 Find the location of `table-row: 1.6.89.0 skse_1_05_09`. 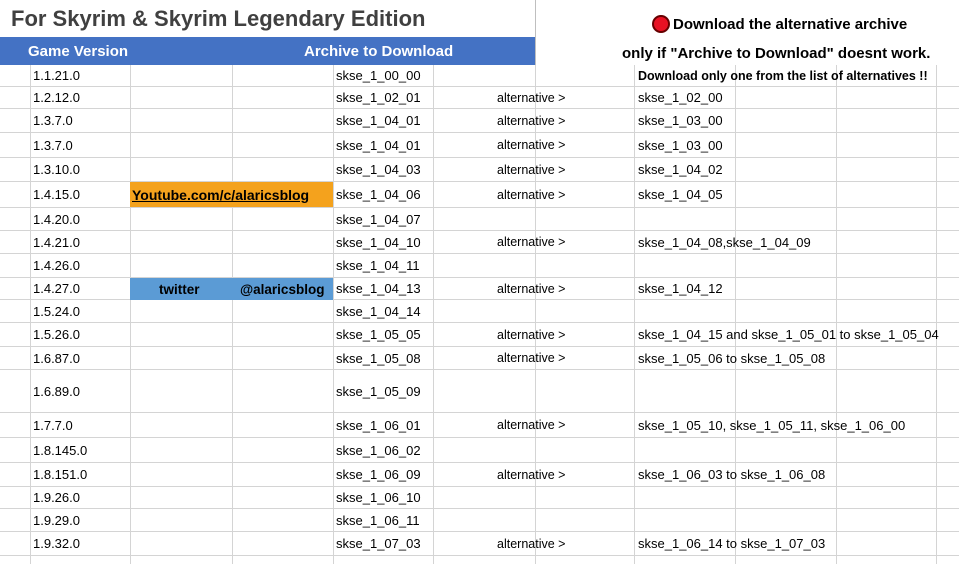

table-row: 1.6.89.0 skse_1_05_09 is located at coordinates (479, 391).